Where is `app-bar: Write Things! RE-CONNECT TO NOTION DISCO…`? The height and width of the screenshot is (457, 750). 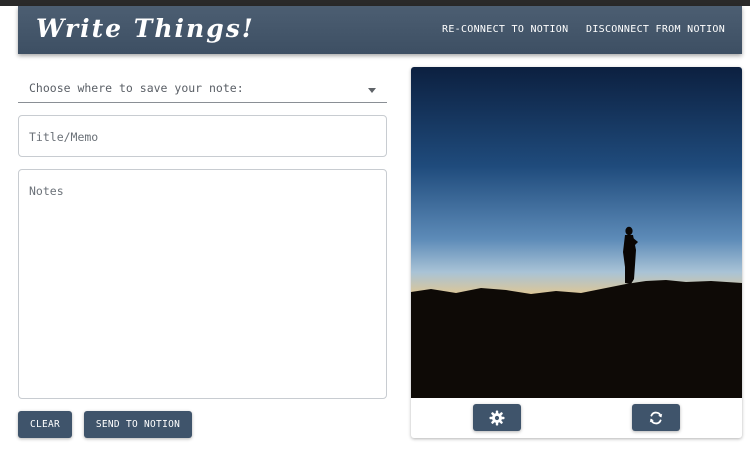
app-bar: Write Things! RE-CONNECT TO NOTION DISCO… is located at coordinates (380, 30).